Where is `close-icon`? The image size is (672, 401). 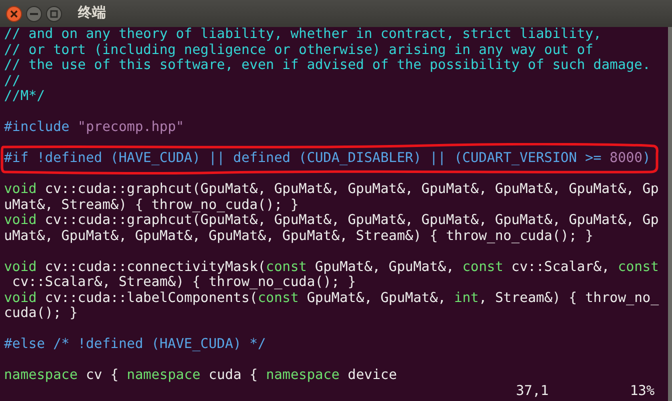
close-icon is located at coordinates (14, 14).